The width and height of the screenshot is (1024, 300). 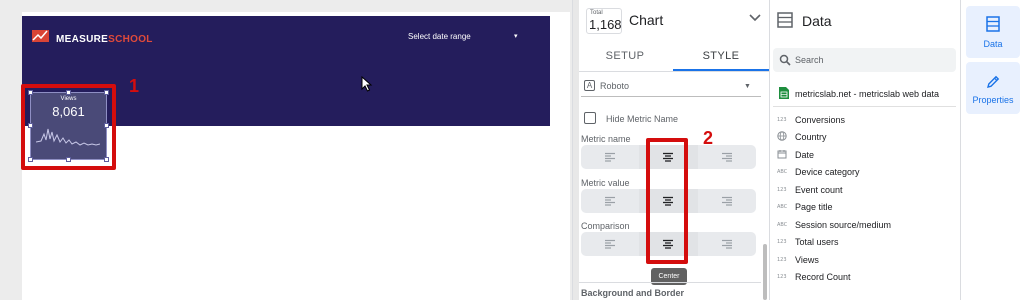 What do you see at coordinates (642, 119) in the screenshot?
I see `hide-metric-name-label: Hide Metric Name` at bounding box center [642, 119].